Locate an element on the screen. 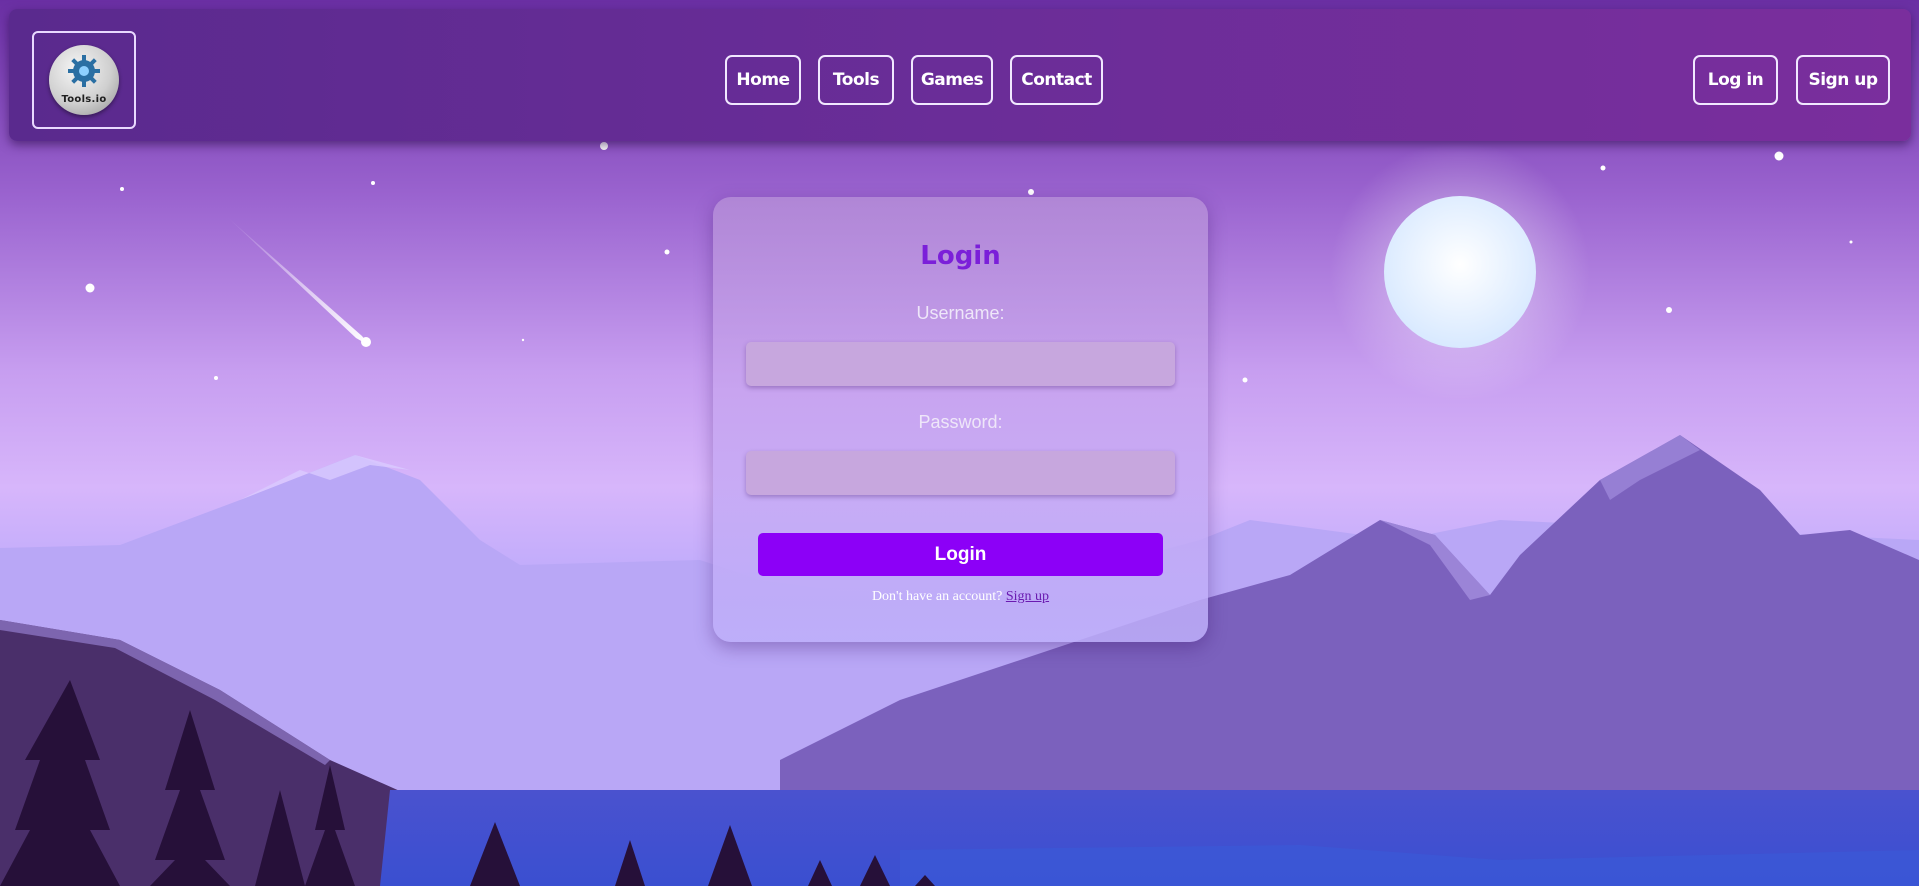  gear-icon is located at coordinates (84, 71).